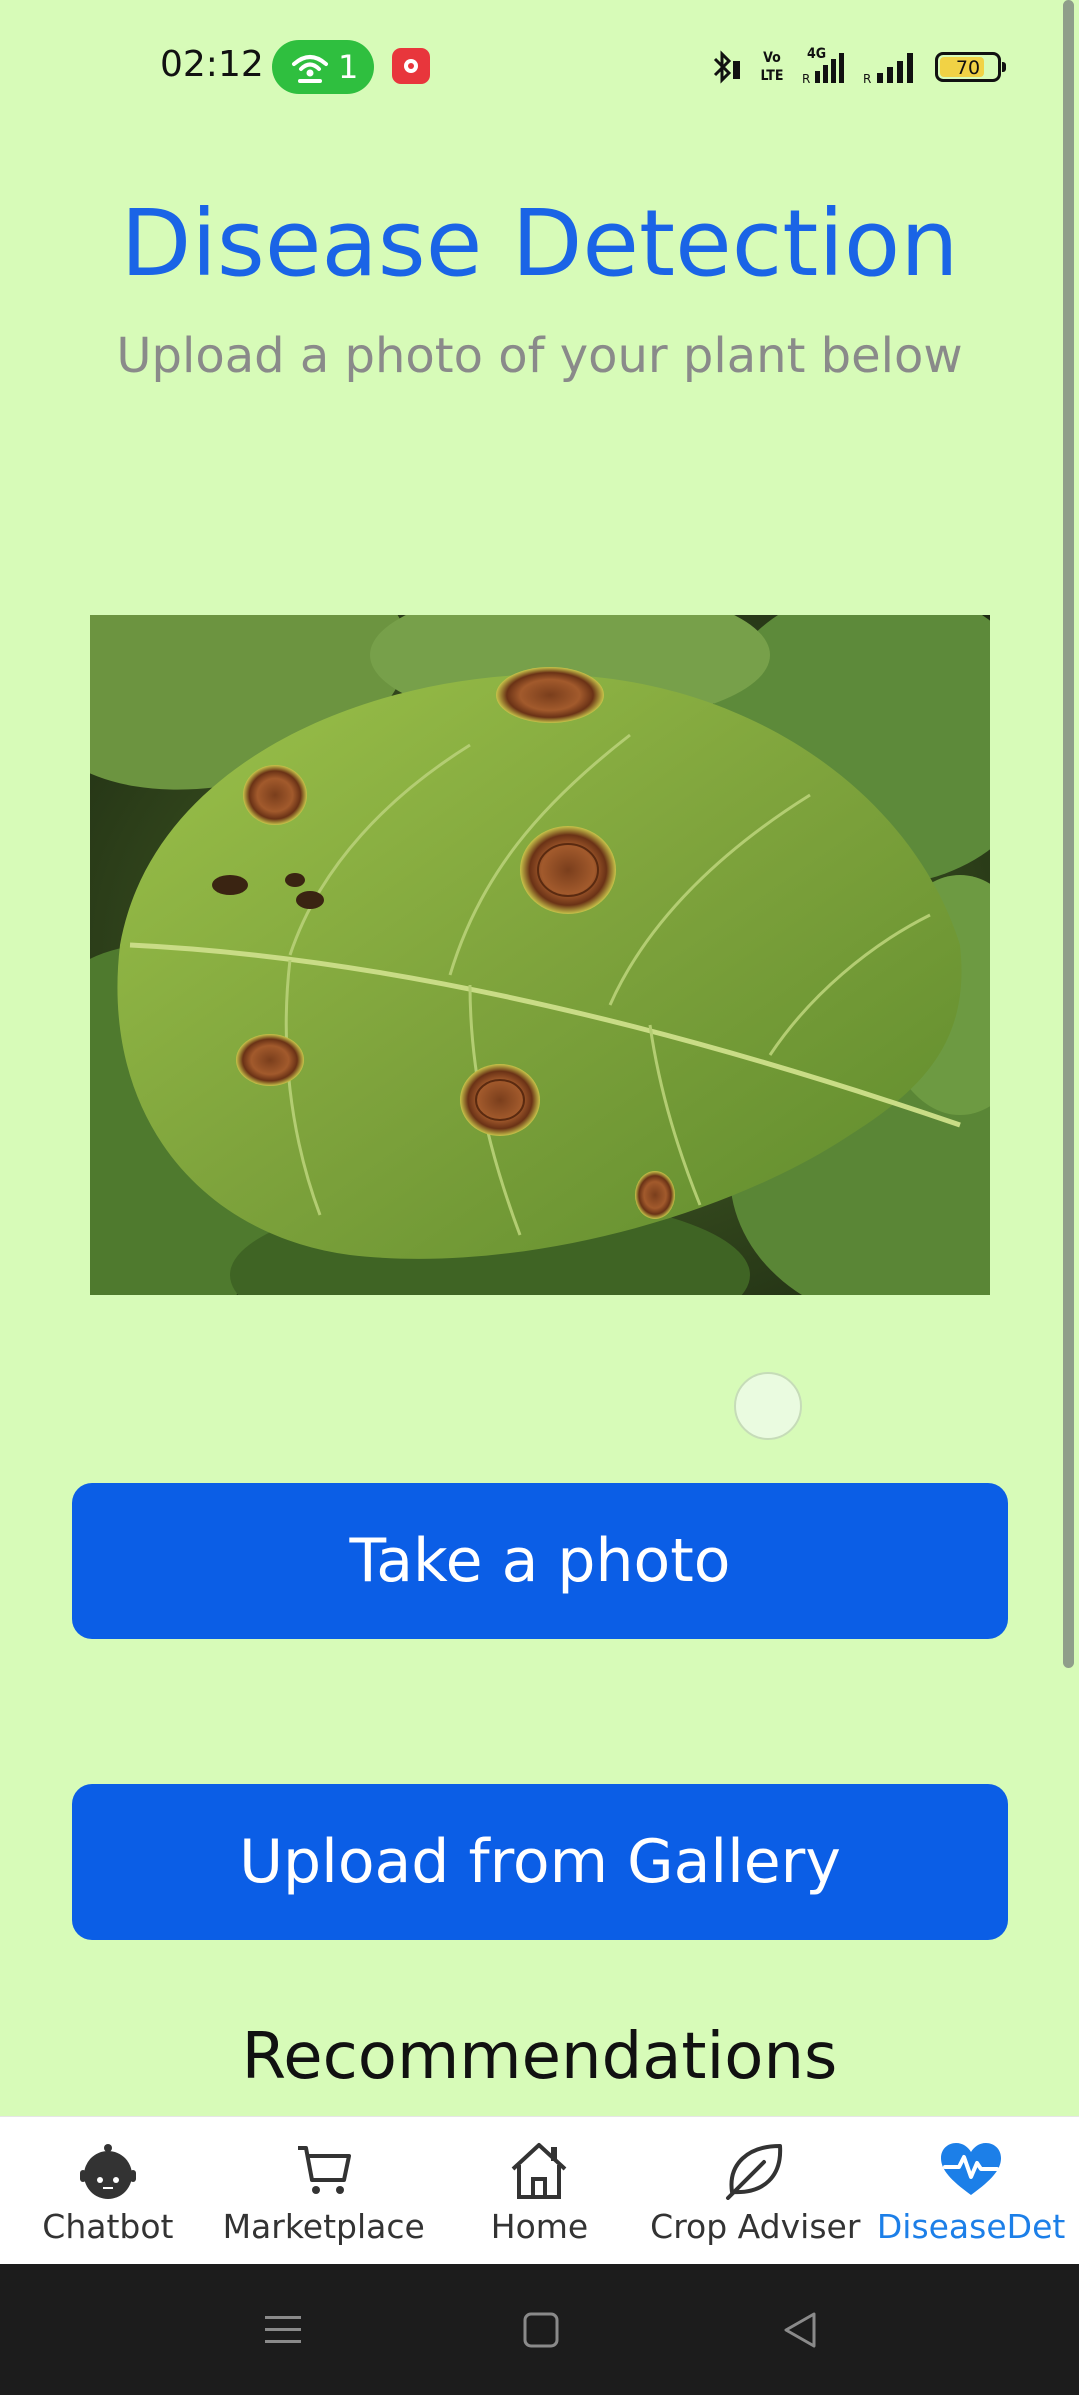 The width and height of the screenshot is (1079, 2395). I want to click on status-icons: Vo LTE 4G R R 70, so click(857, 67).